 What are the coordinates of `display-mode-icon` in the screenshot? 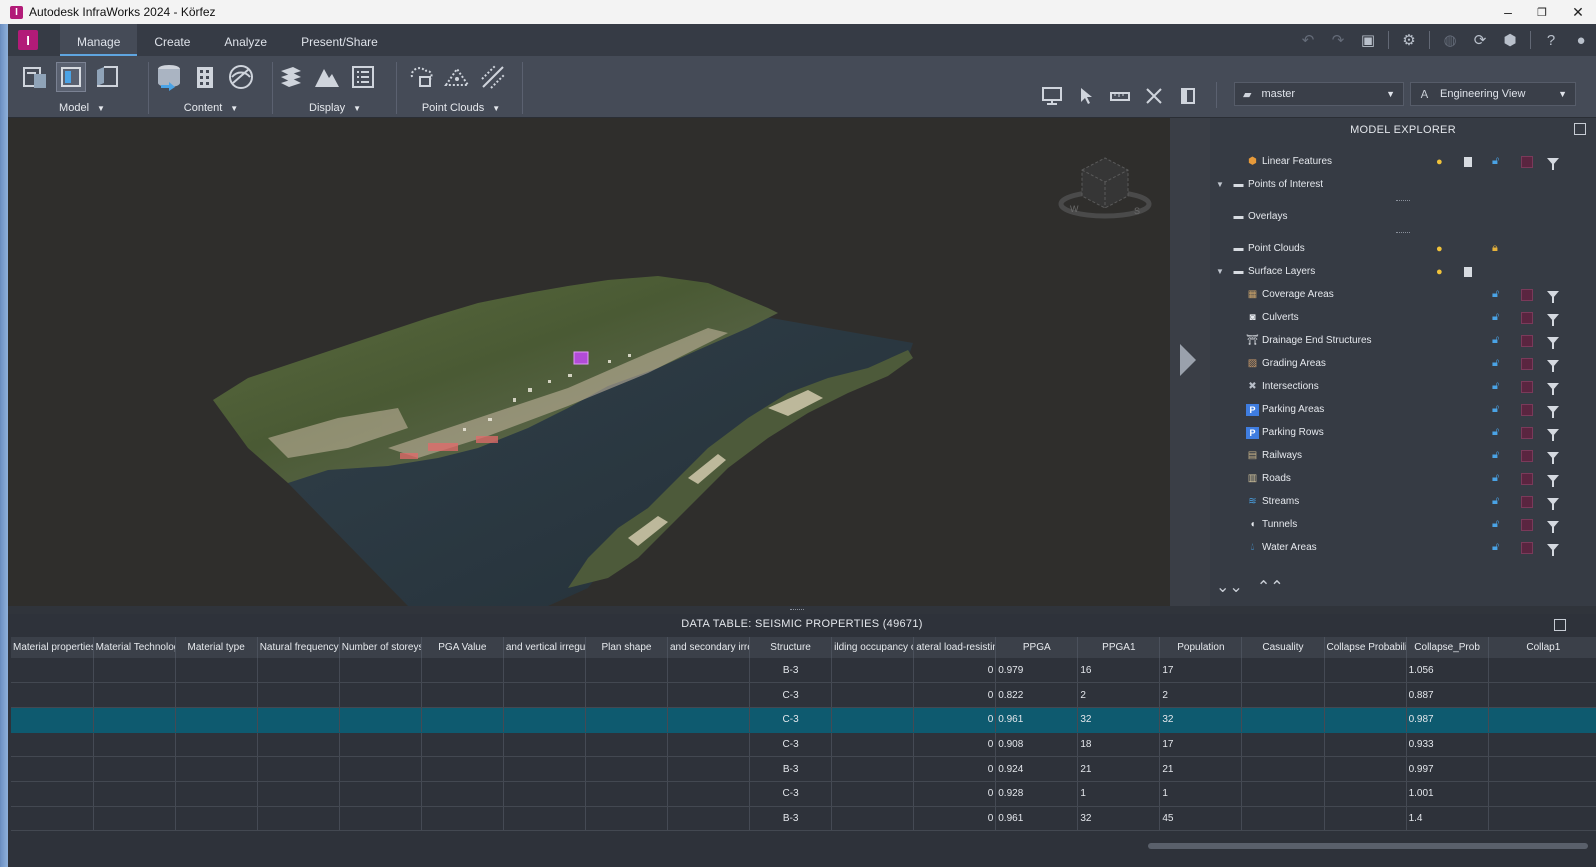 It's located at (1468, 161).